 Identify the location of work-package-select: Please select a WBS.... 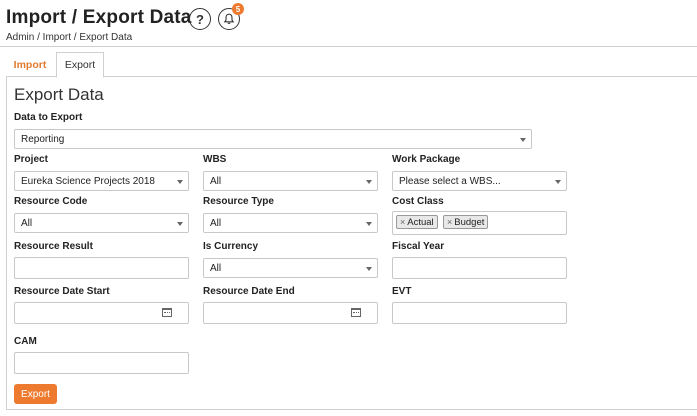
(479, 181).